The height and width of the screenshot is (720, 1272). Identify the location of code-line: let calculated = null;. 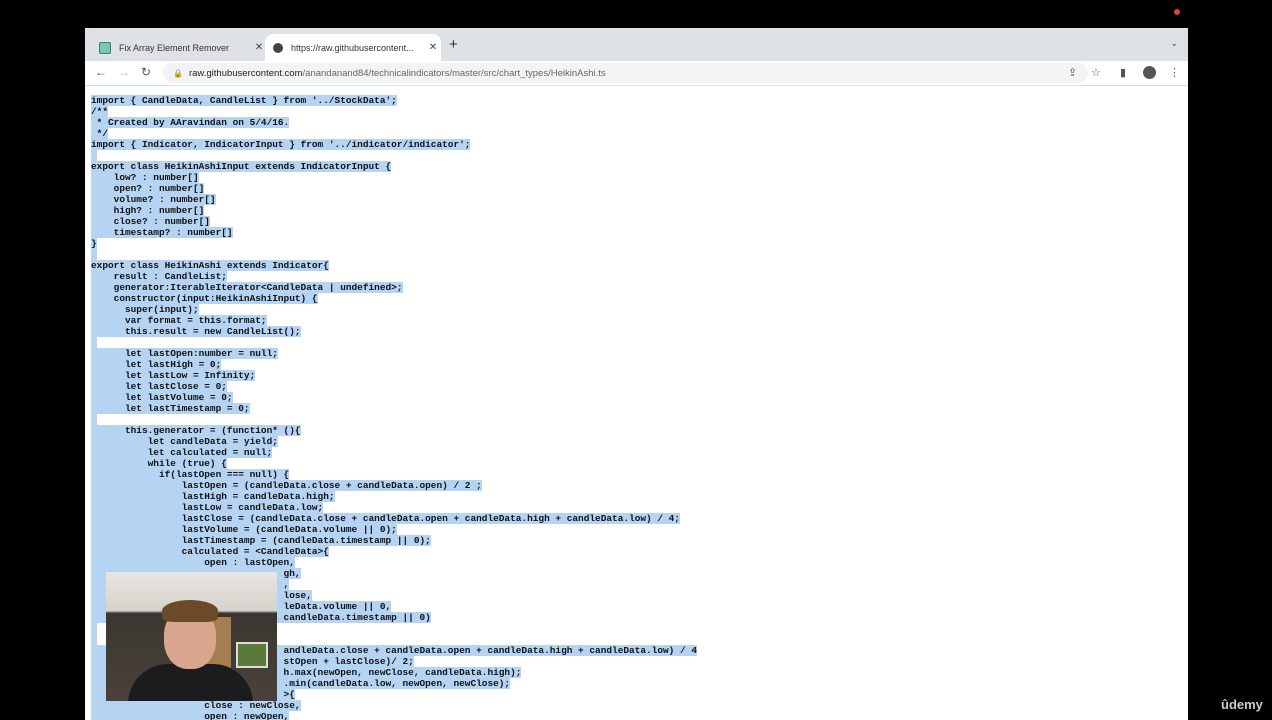
(394, 452).